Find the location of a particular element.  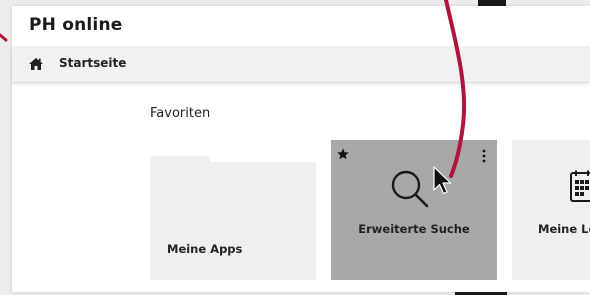

breadcrumb-startseite: Startseite is located at coordinates (92, 63).